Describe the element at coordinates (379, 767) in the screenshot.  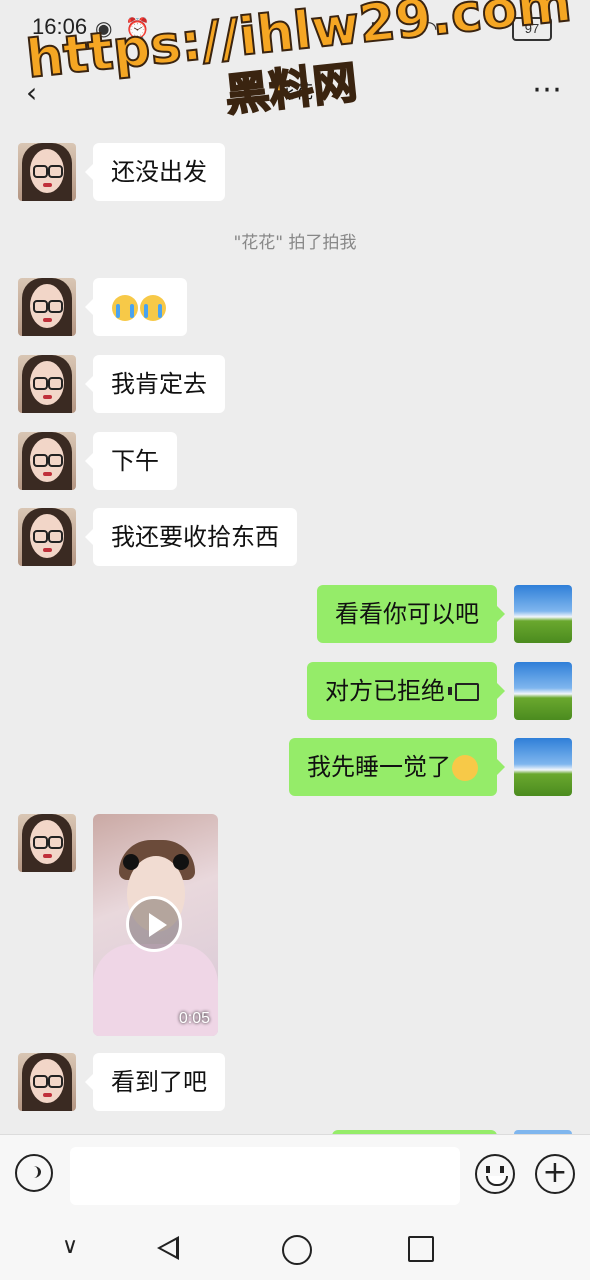
I see `message-text: 我先睡一觉了` at that location.